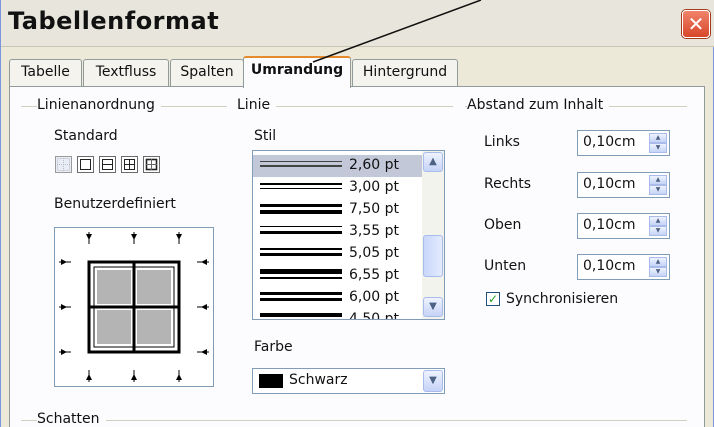  I want to click on spacing-left-field: 0,10cm ▲ ▼, so click(623, 143).